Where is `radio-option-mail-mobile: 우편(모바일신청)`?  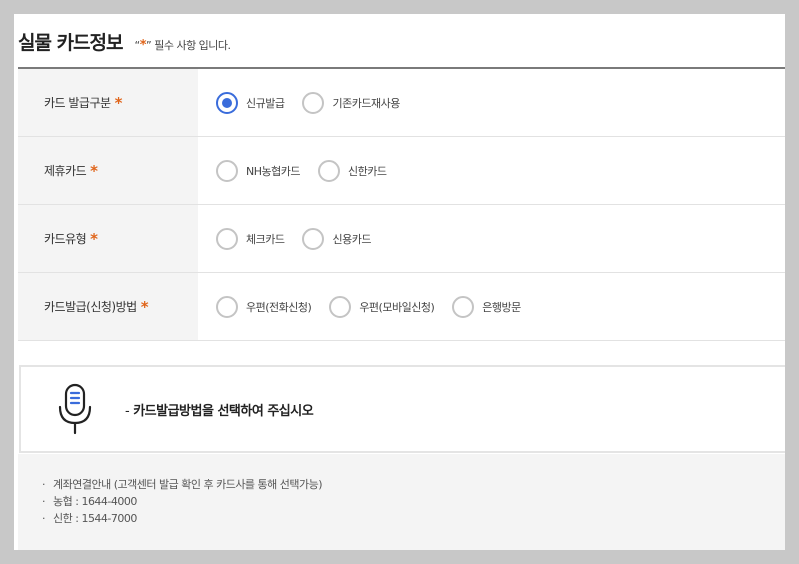
radio-option-mail-mobile: 우편(모바일신청) is located at coordinates (382, 306).